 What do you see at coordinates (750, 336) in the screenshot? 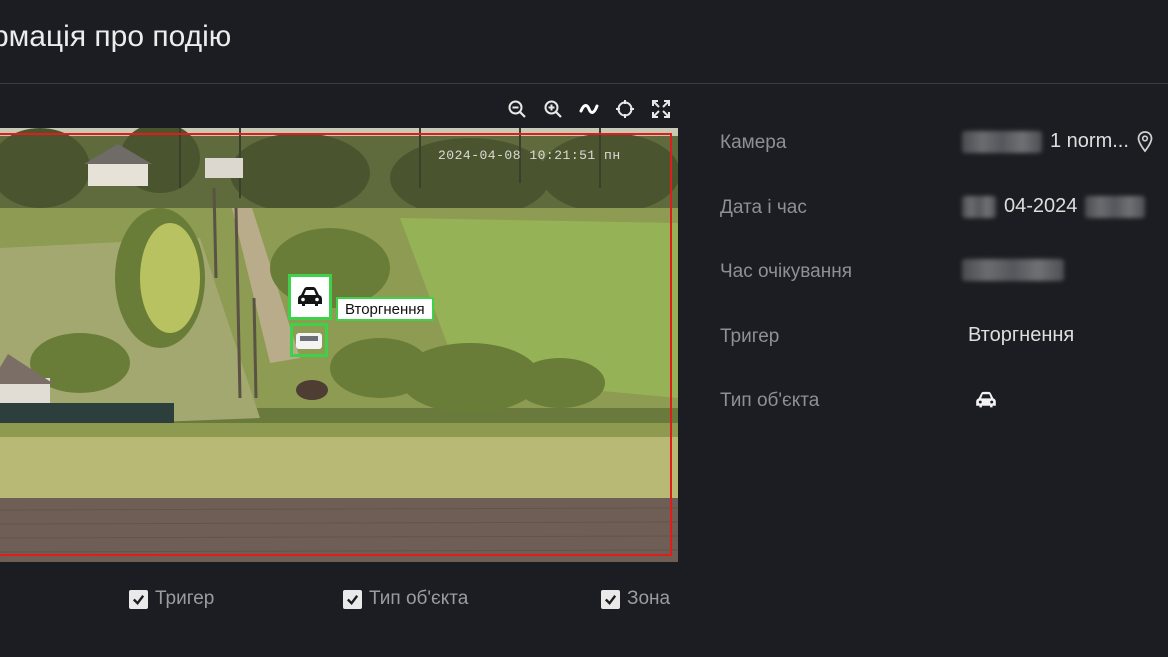
I see `info-label: Тригер` at bounding box center [750, 336].